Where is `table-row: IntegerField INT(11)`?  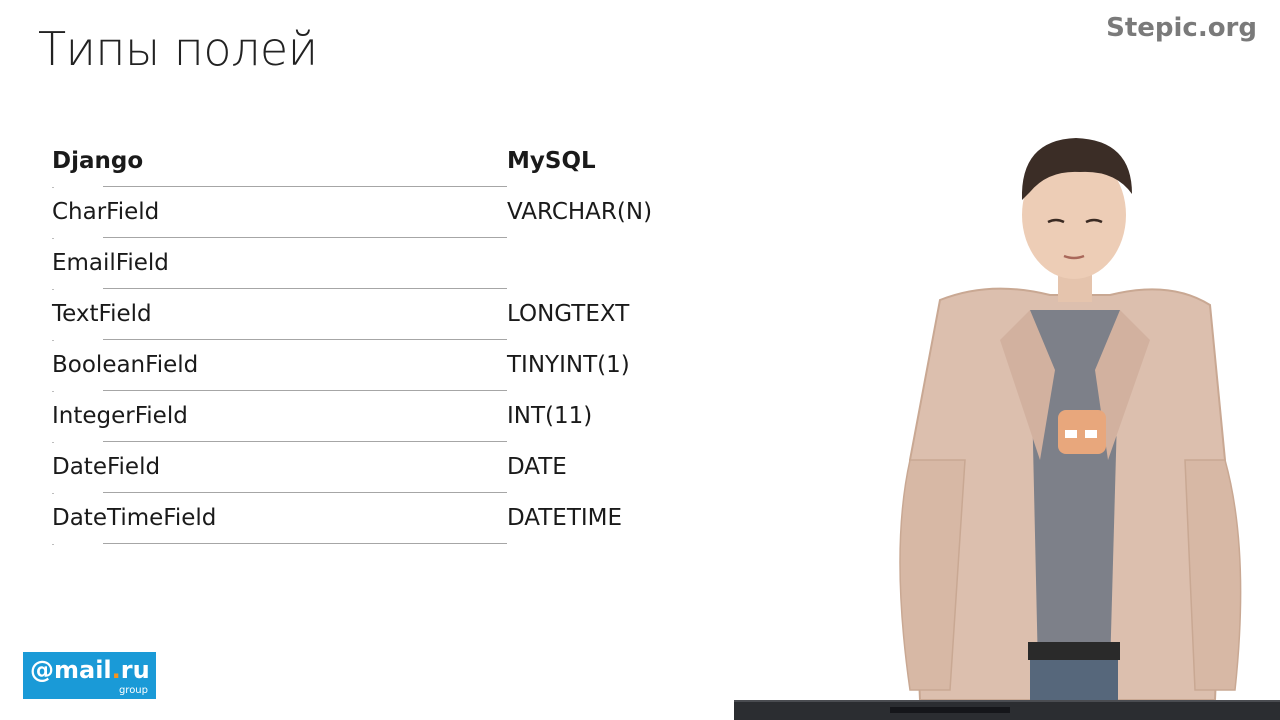
table-row: IntegerField INT(11) is located at coordinates (372, 417).